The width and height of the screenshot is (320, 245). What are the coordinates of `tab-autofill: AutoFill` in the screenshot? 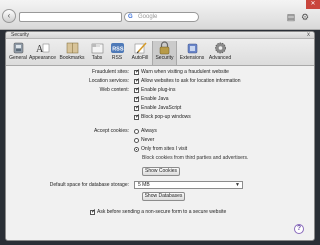 It's located at (140, 53).